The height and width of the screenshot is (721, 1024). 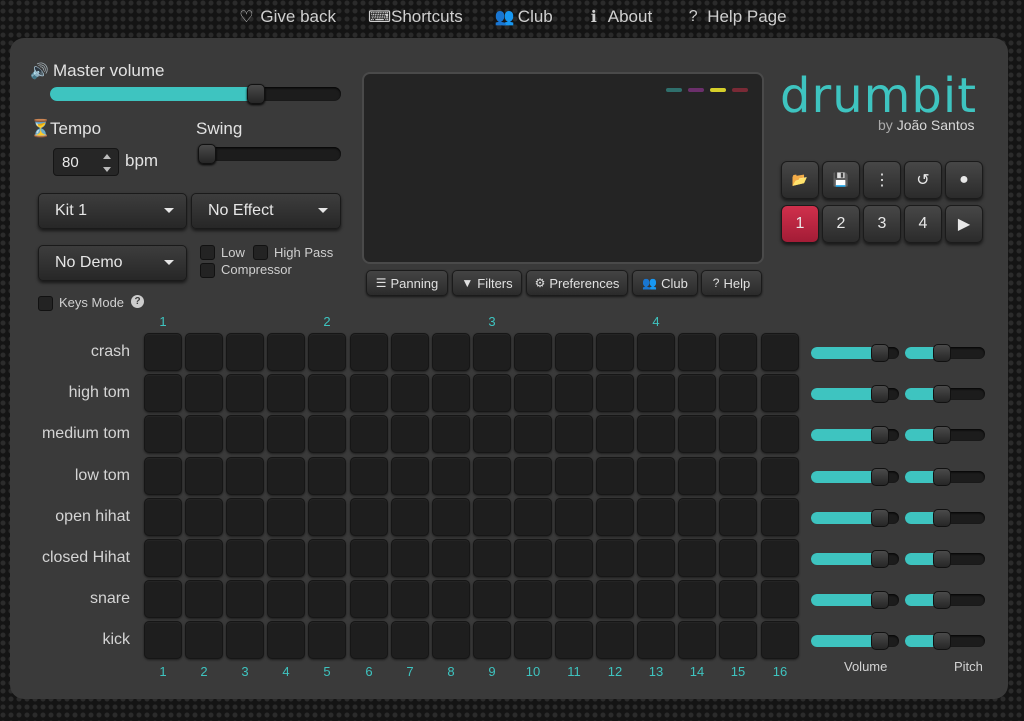 What do you see at coordinates (86, 162) in the screenshot?
I see `tempo-input: 80` at bounding box center [86, 162].